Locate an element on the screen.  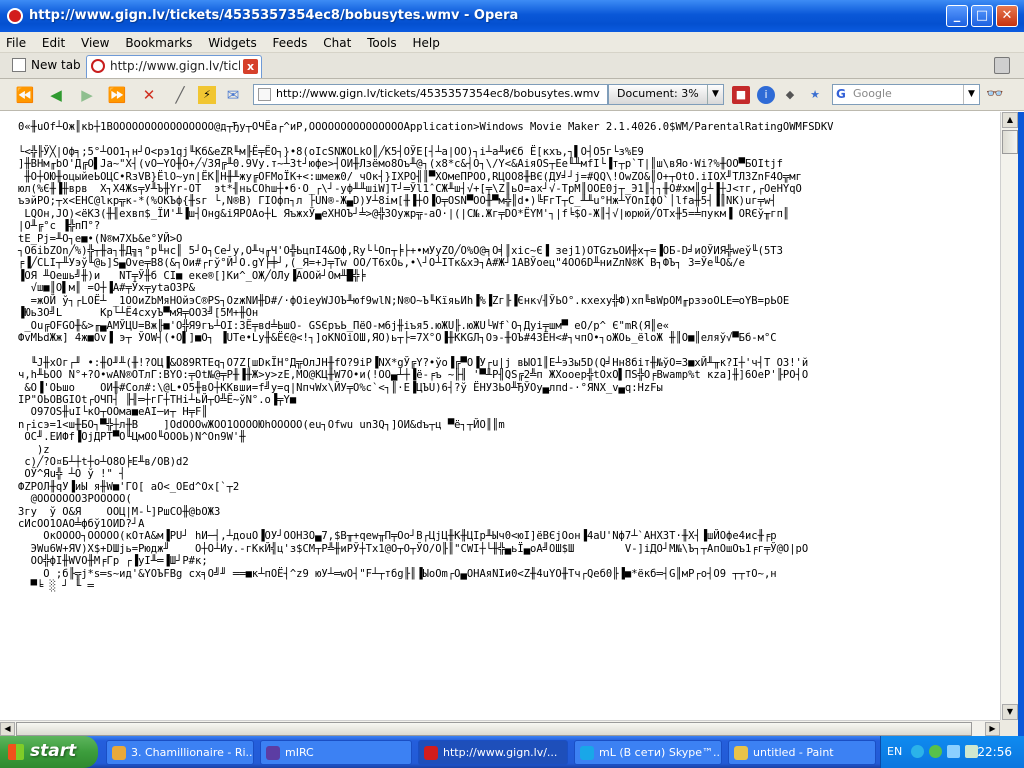
new-tab-label: New tab is located at coordinates (56, 65).